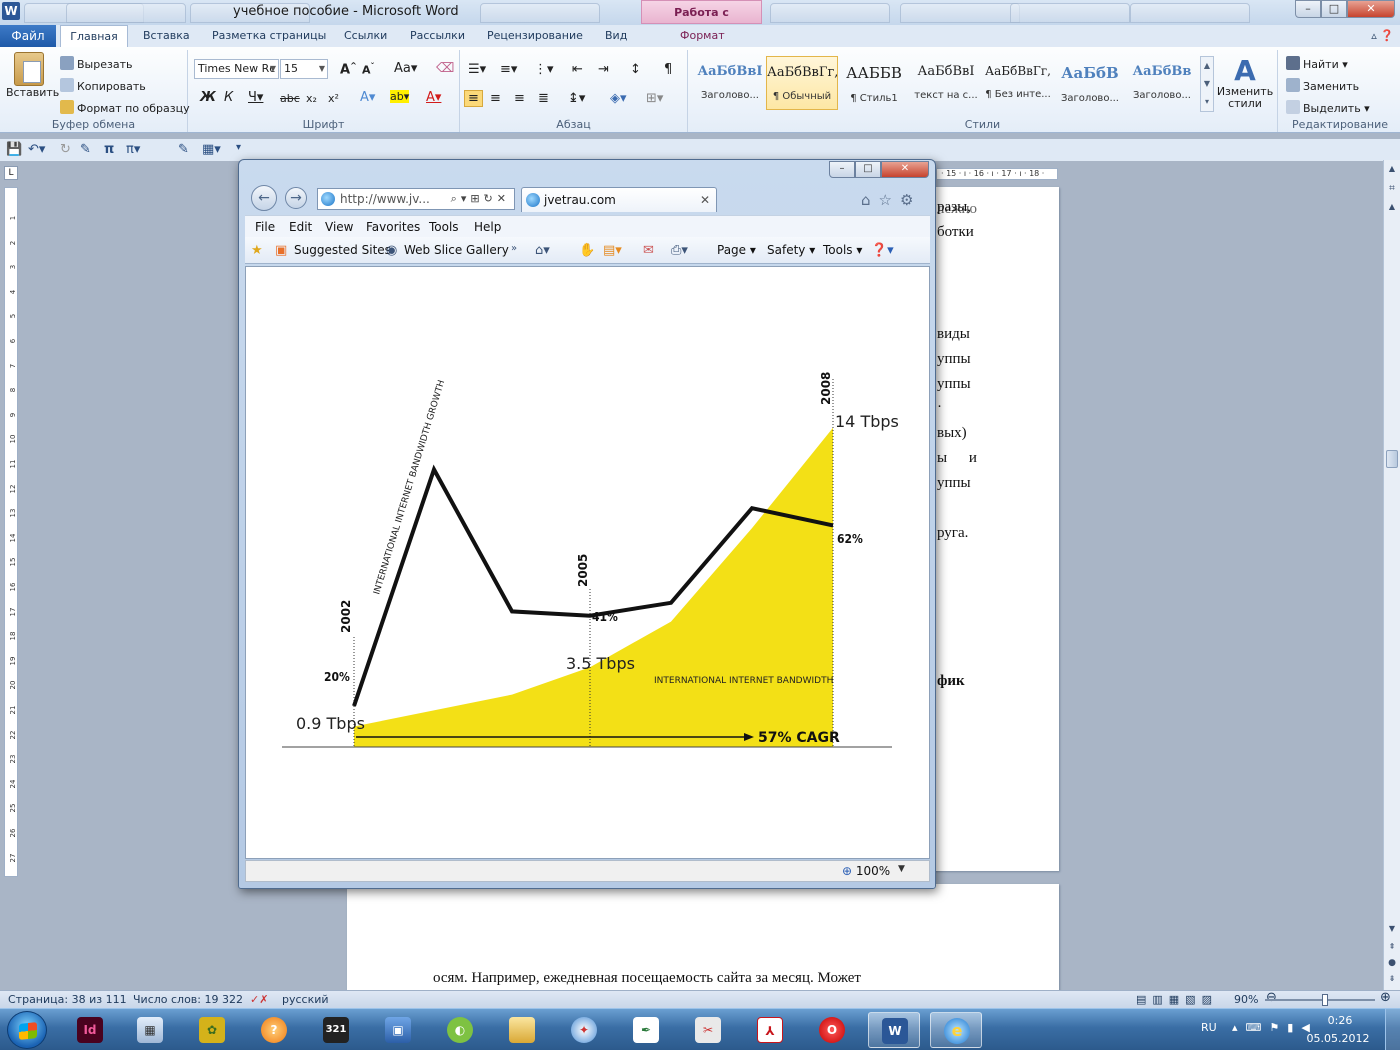  I want to click on prev-page-icon: ⇞, so click(1392, 947).